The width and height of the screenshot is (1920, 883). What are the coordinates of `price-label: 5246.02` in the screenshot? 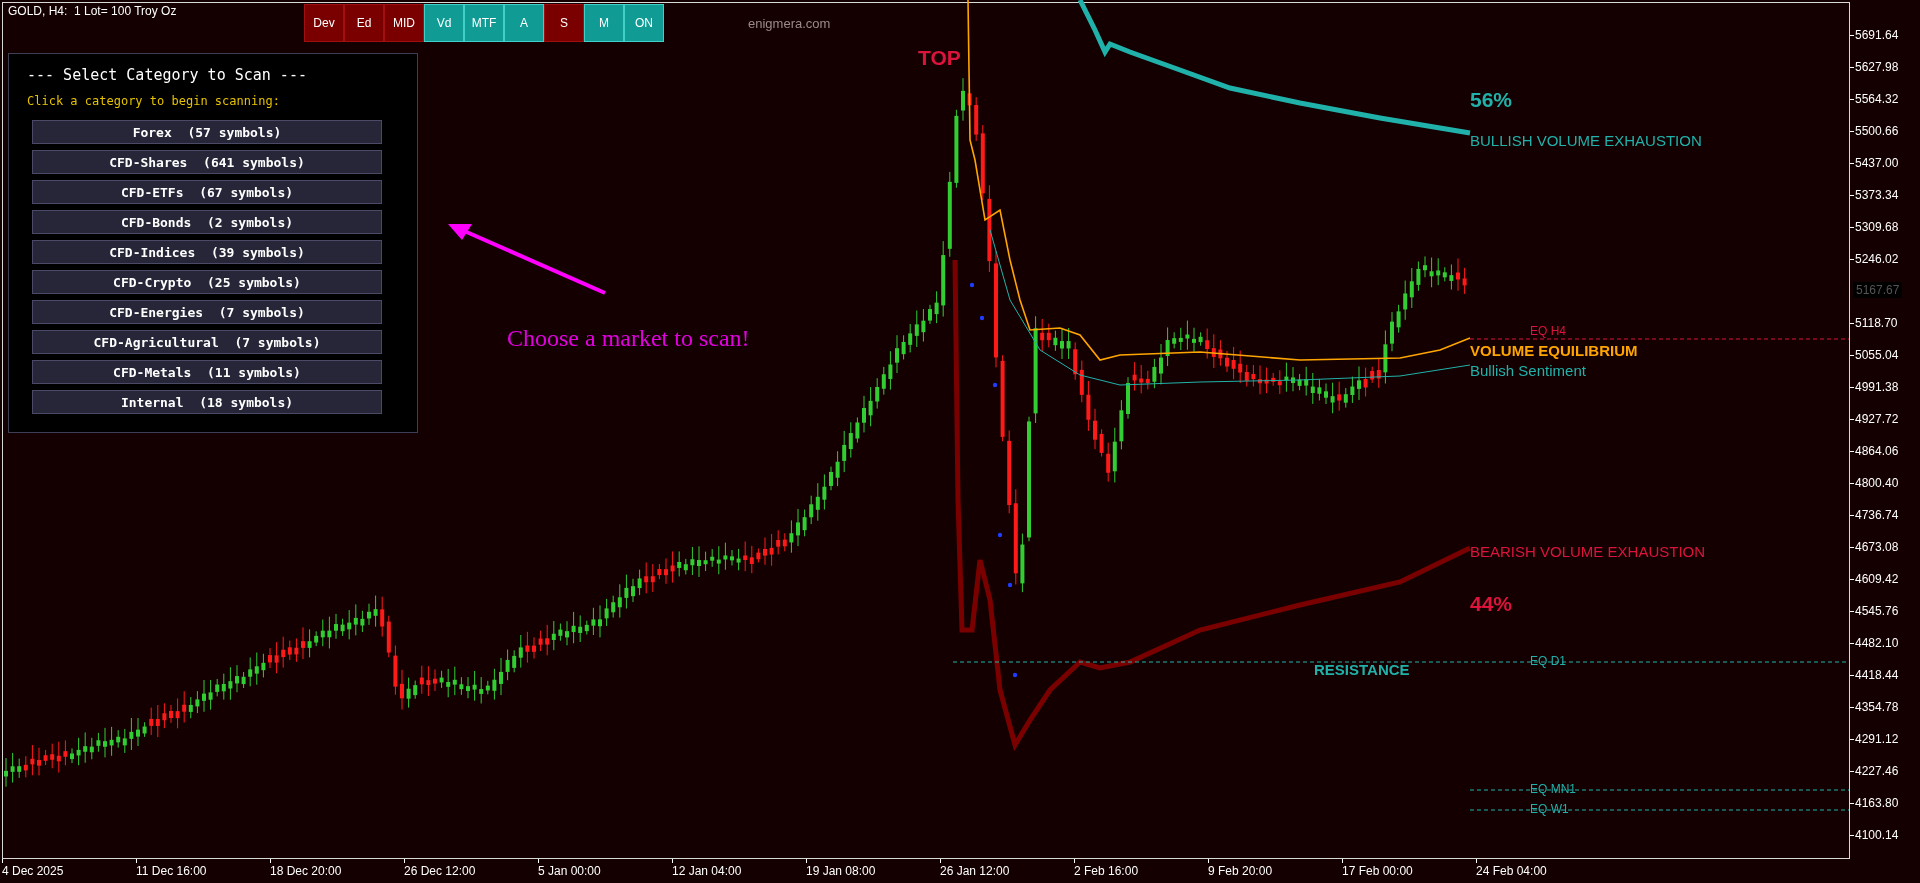 It's located at (1877, 259).